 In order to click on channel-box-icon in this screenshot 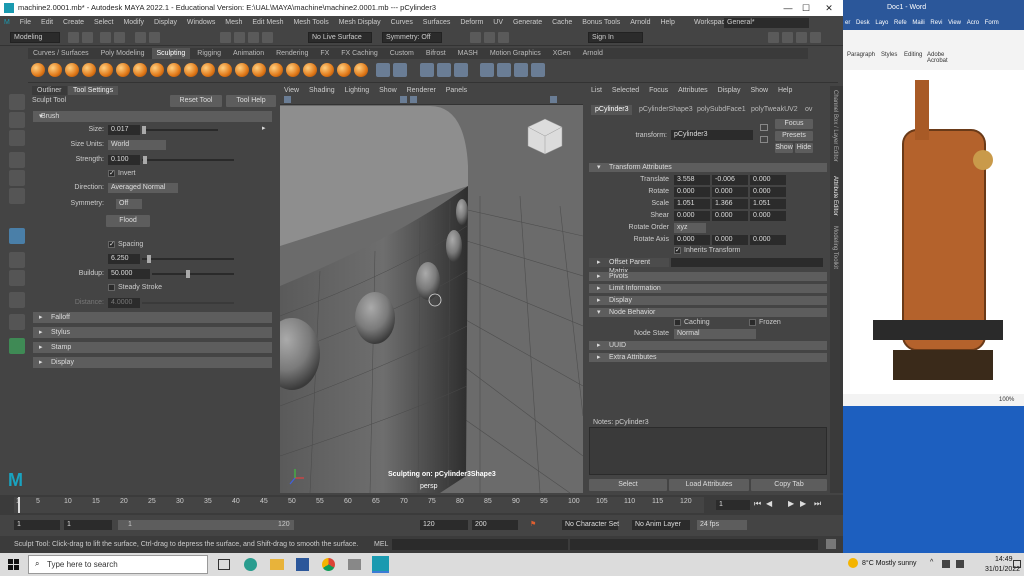, I will do `click(787, 37)`.